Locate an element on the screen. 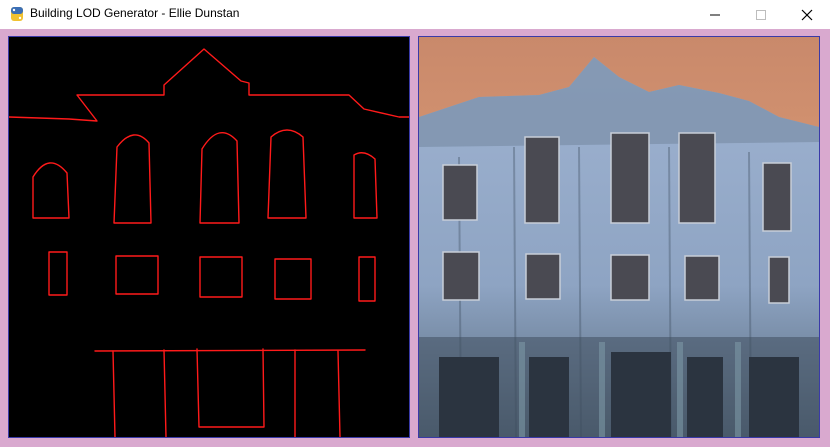  maximize-icon is located at coordinates (761, 15).